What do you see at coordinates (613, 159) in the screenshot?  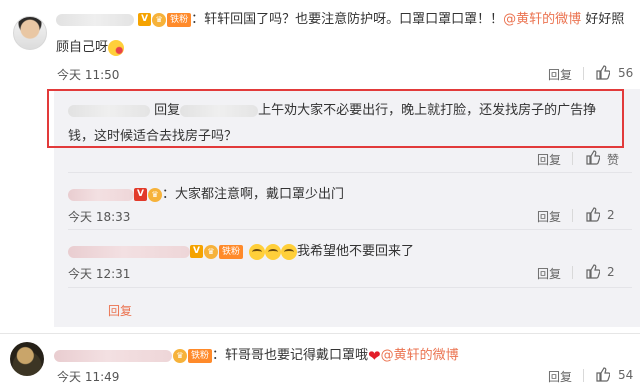 I see `like-label: 赞` at bounding box center [613, 159].